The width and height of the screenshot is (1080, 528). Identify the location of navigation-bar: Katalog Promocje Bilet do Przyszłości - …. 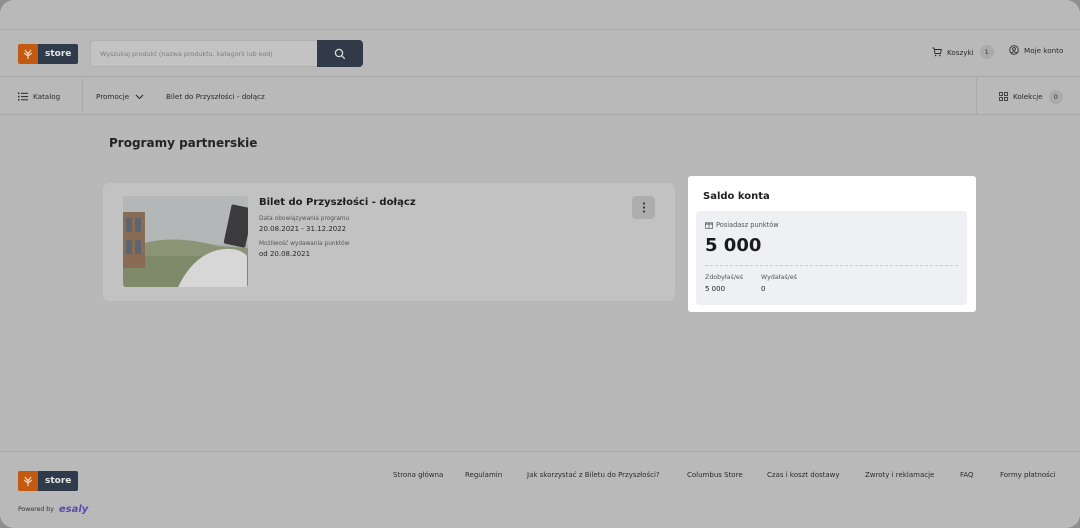
(540, 96).